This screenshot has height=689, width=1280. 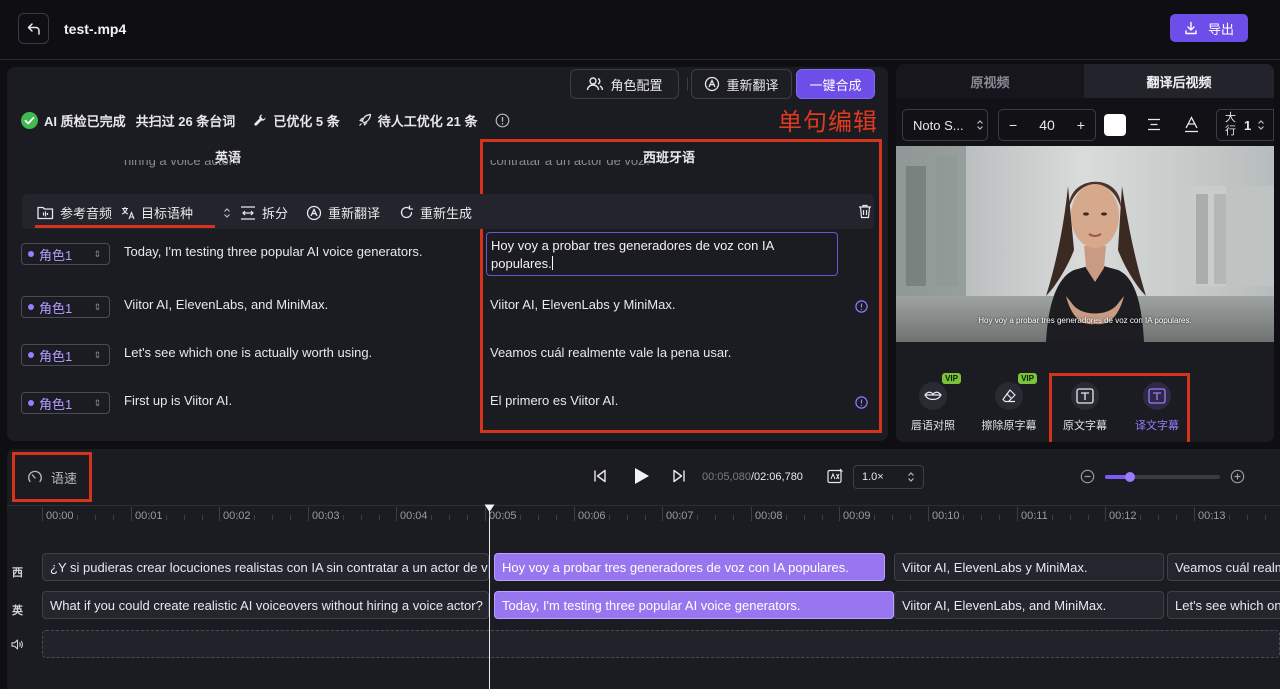 What do you see at coordinates (640, 30) in the screenshot?
I see `top-bar: test-.mp4 导出` at bounding box center [640, 30].